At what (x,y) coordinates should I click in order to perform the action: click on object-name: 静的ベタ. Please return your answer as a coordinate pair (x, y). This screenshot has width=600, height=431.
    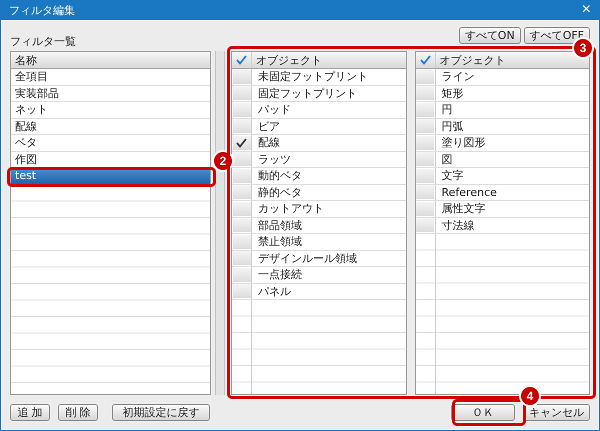
    Looking at the image, I should click on (279, 192).